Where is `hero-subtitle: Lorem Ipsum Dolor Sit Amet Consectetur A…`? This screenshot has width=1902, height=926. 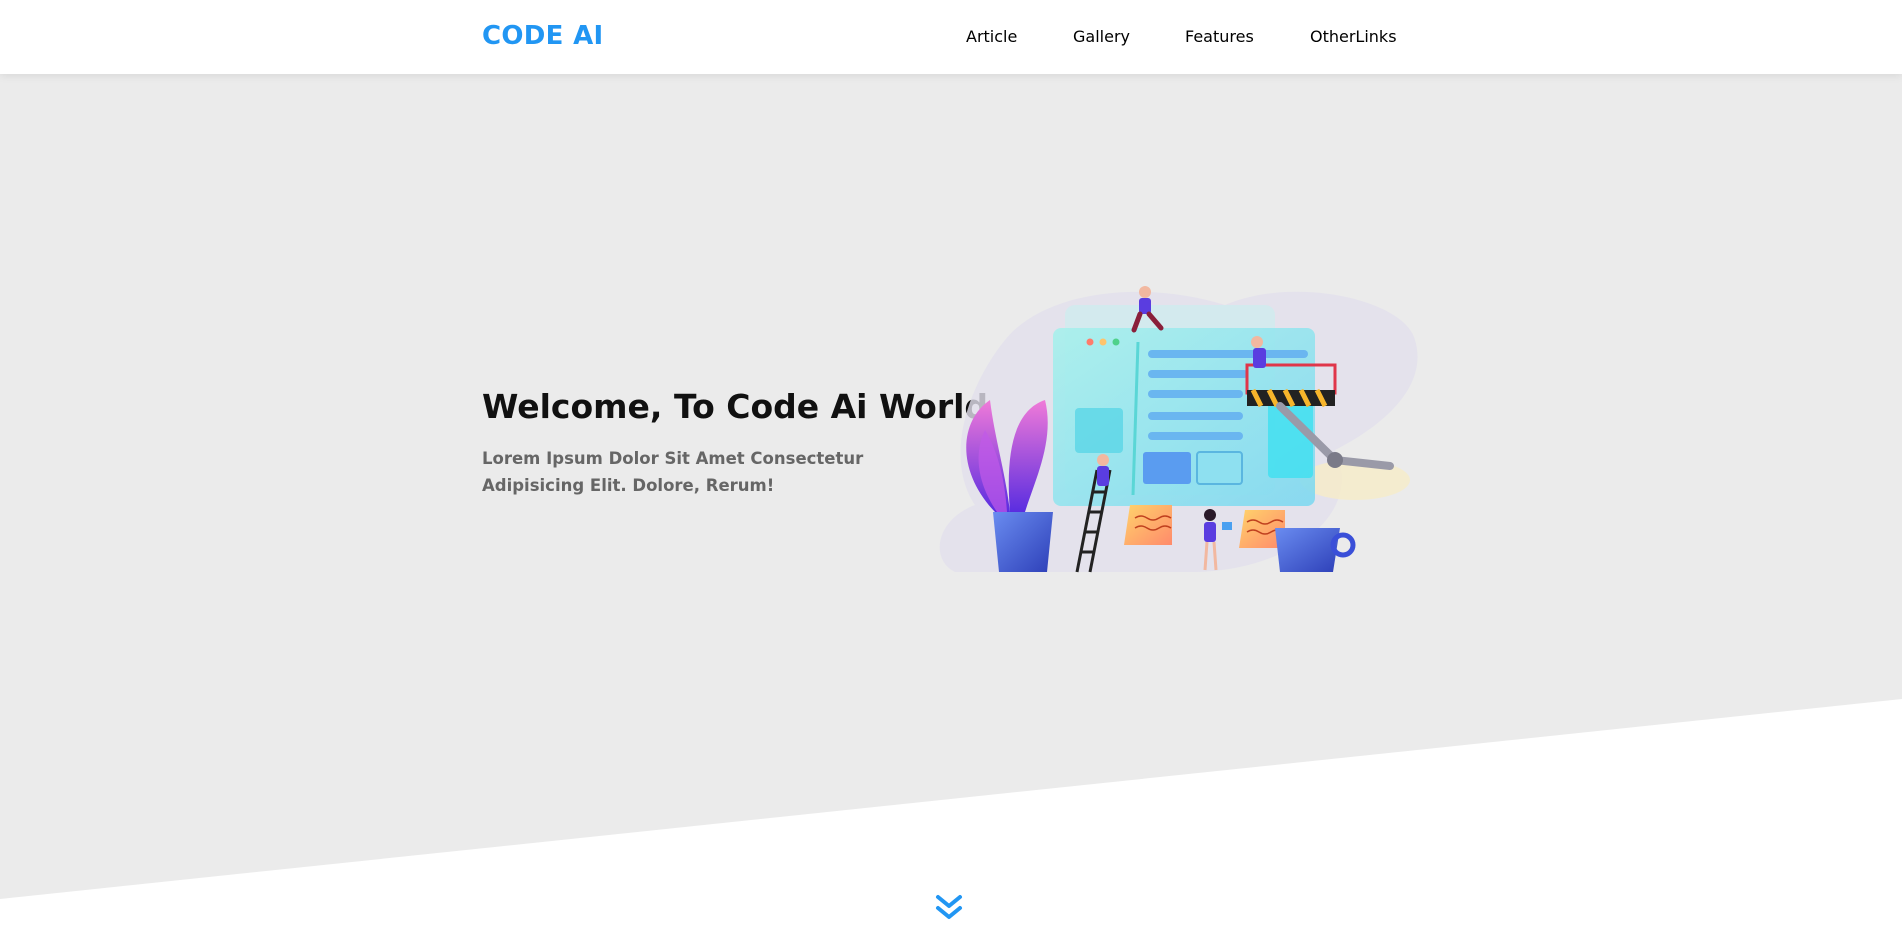
hero-subtitle: Lorem Ipsum Dolor Sit Amet Consectetur A… is located at coordinates (673, 472).